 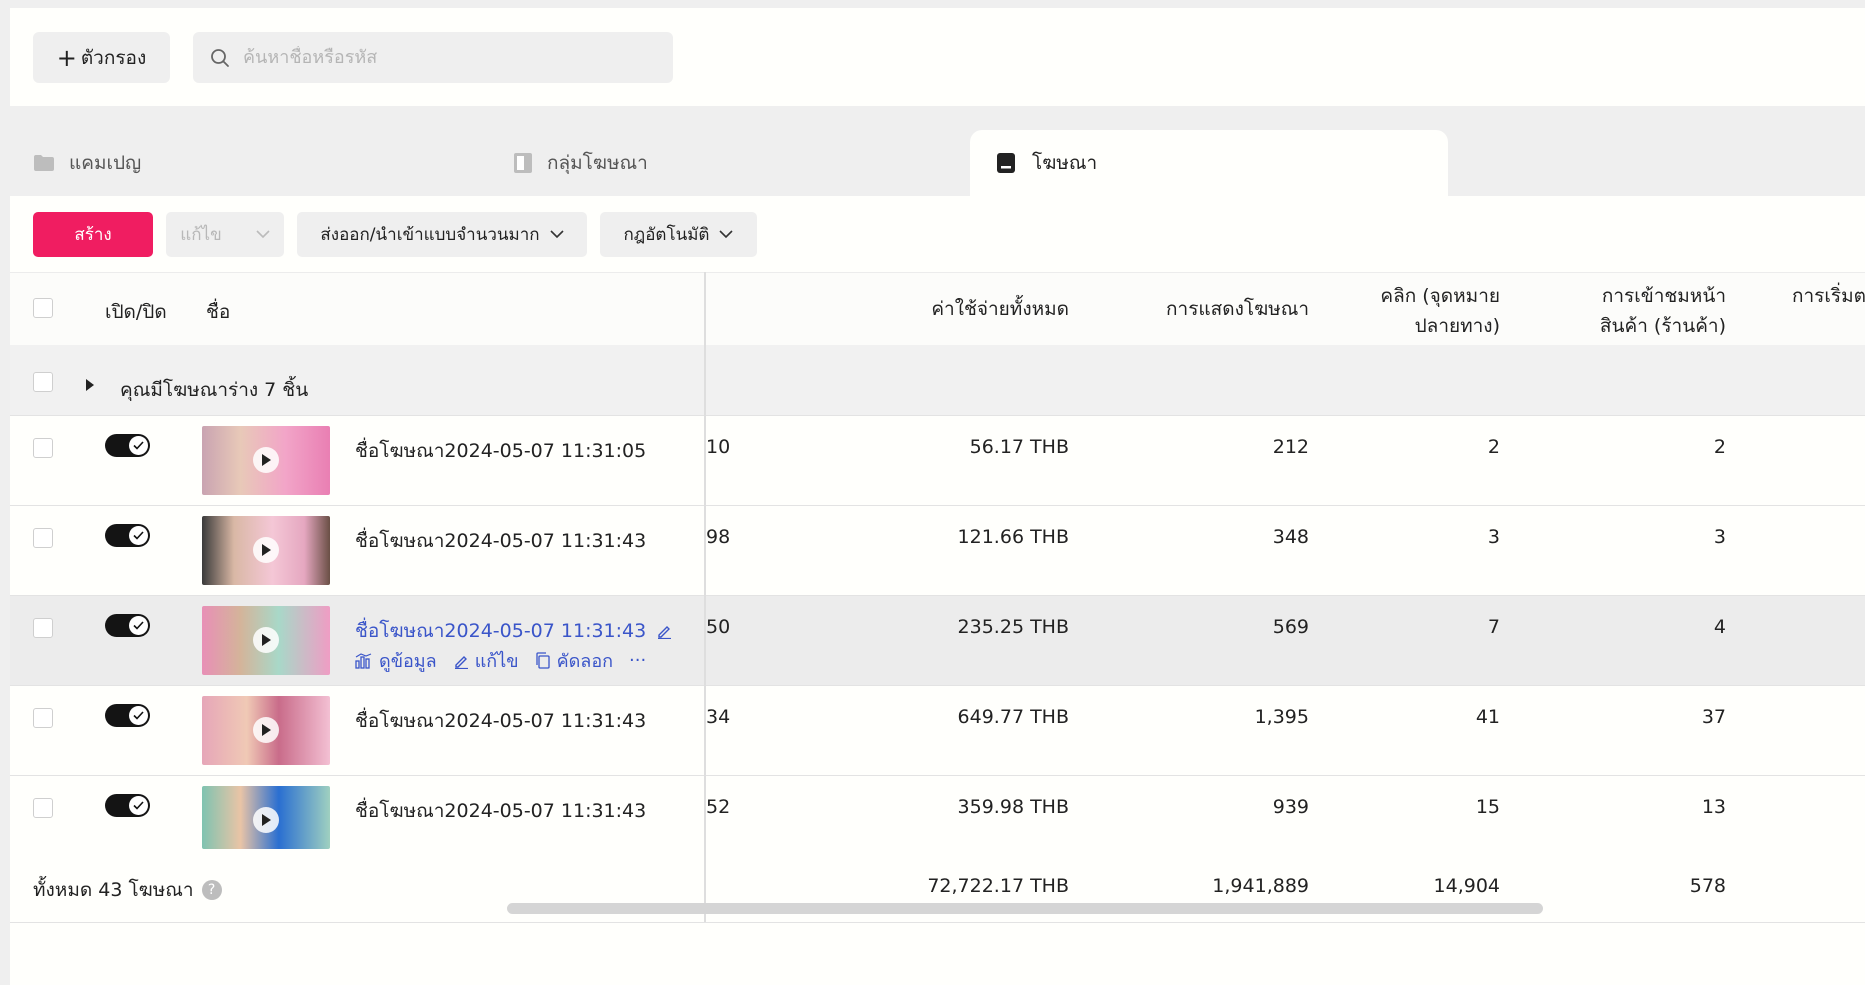 What do you see at coordinates (998, 886) in the screenshot?
I see `total-spend: 72,722.17 THB` at bounding box center [998, 886].